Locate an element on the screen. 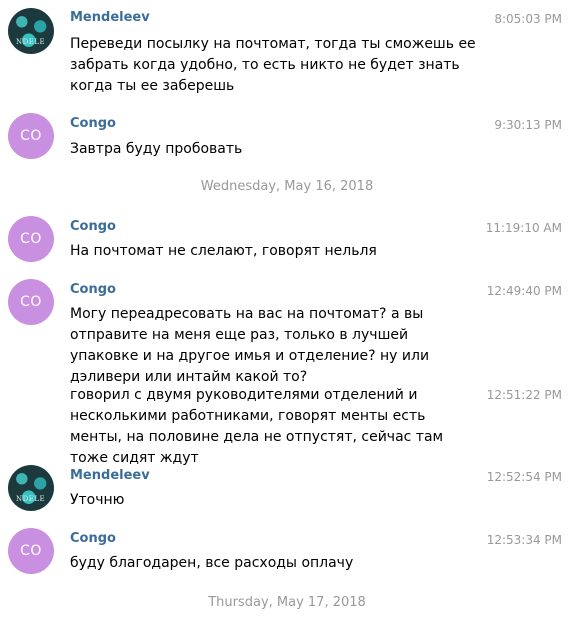 The image size is (574, 617). timestamp: 12:49:40 PM is located at coordinates (524, 291).